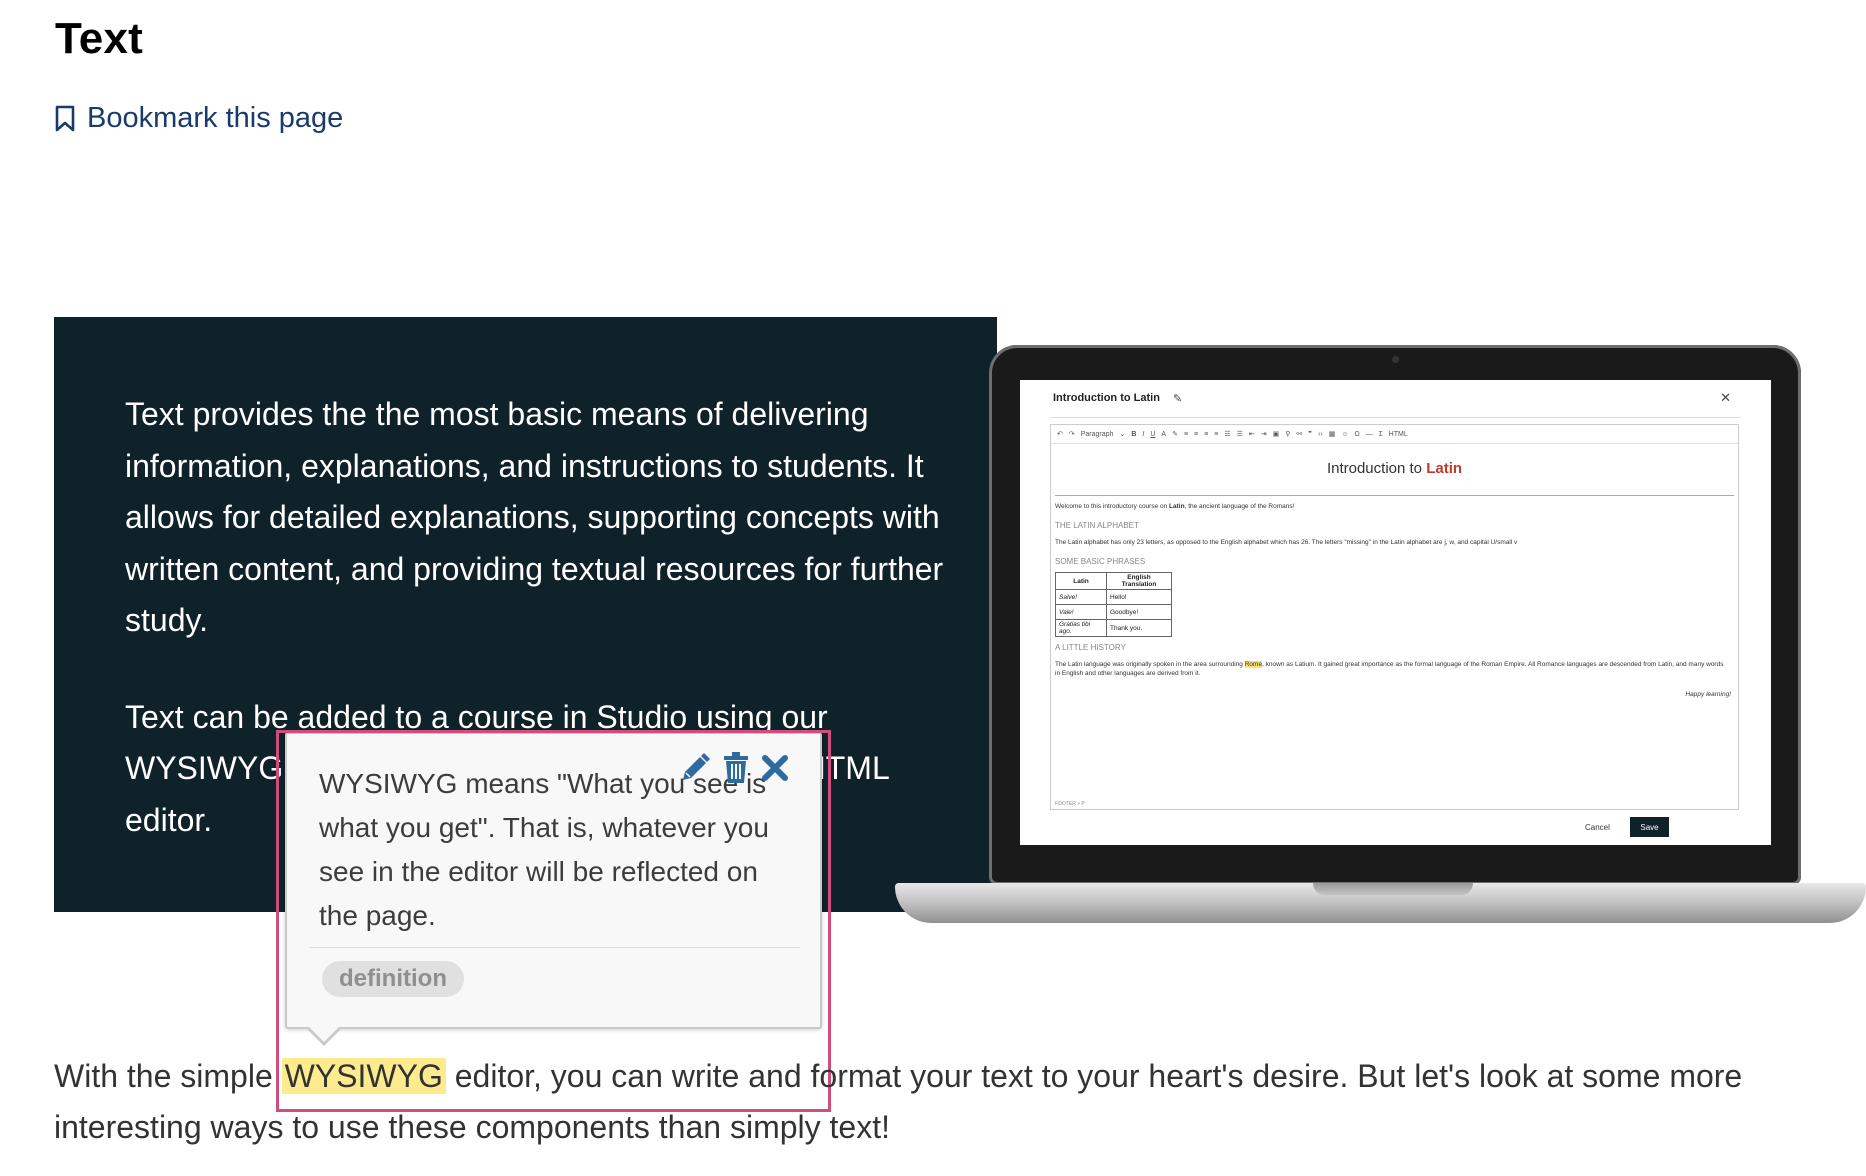  I want to click on unlink-icon: ⚯, so click(1299, 434).